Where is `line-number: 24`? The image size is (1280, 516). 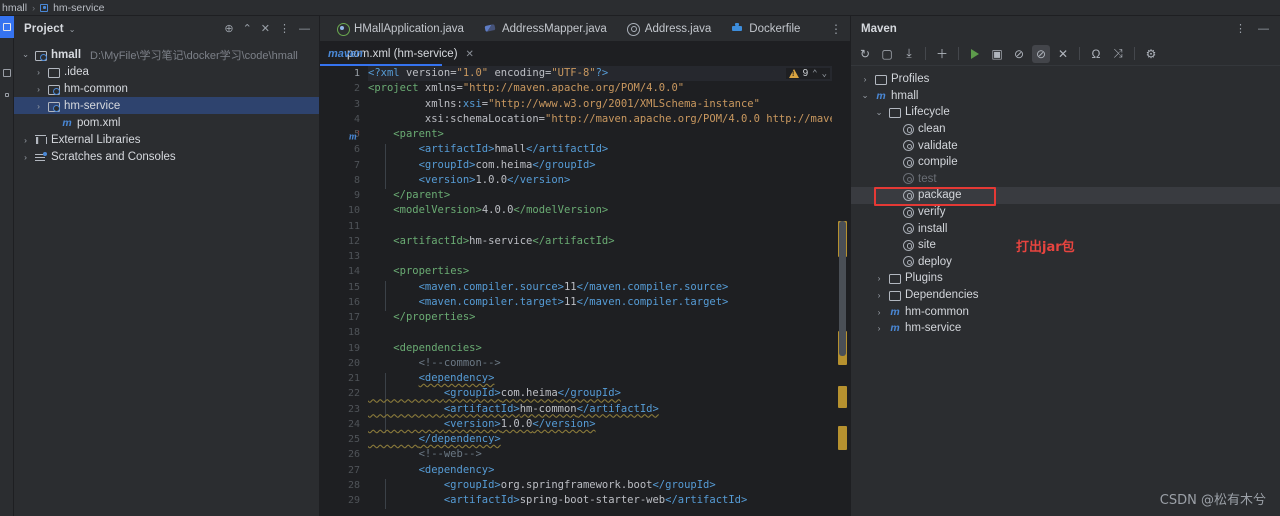 line-number: 24 is located at coordinates (353, 424).